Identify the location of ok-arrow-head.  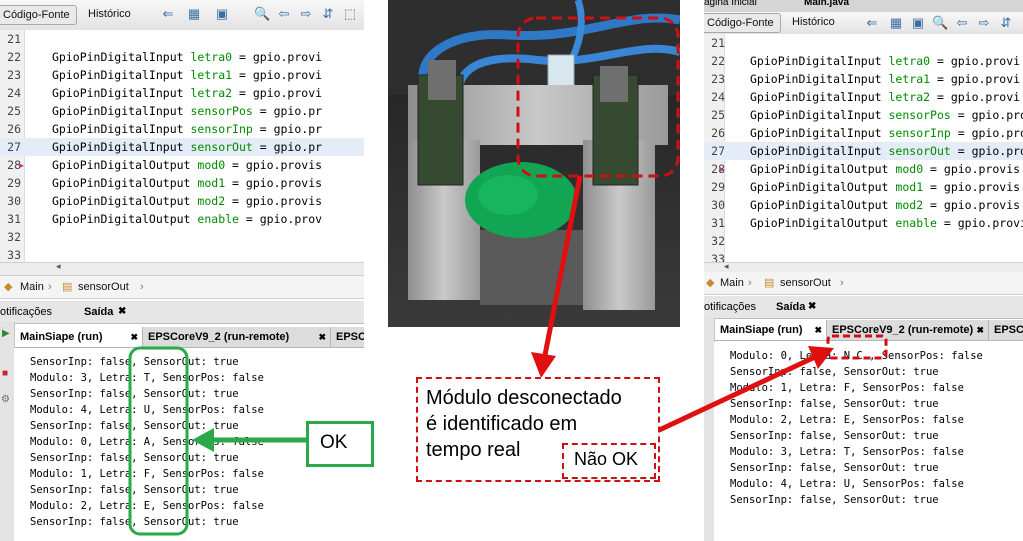
(203, 440).